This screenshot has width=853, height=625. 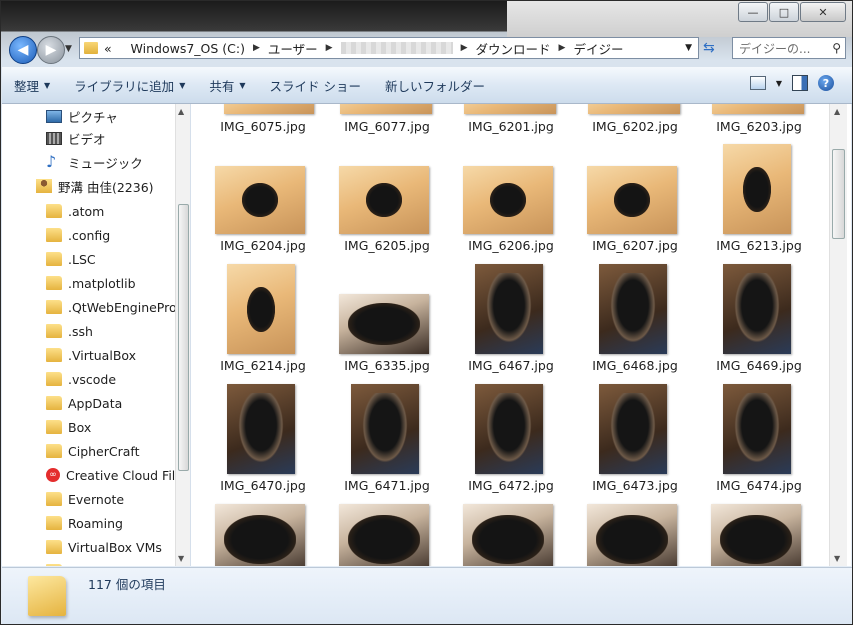 I want to click on file-name: IMG_6469.jpg, so click(x=759, y=365).